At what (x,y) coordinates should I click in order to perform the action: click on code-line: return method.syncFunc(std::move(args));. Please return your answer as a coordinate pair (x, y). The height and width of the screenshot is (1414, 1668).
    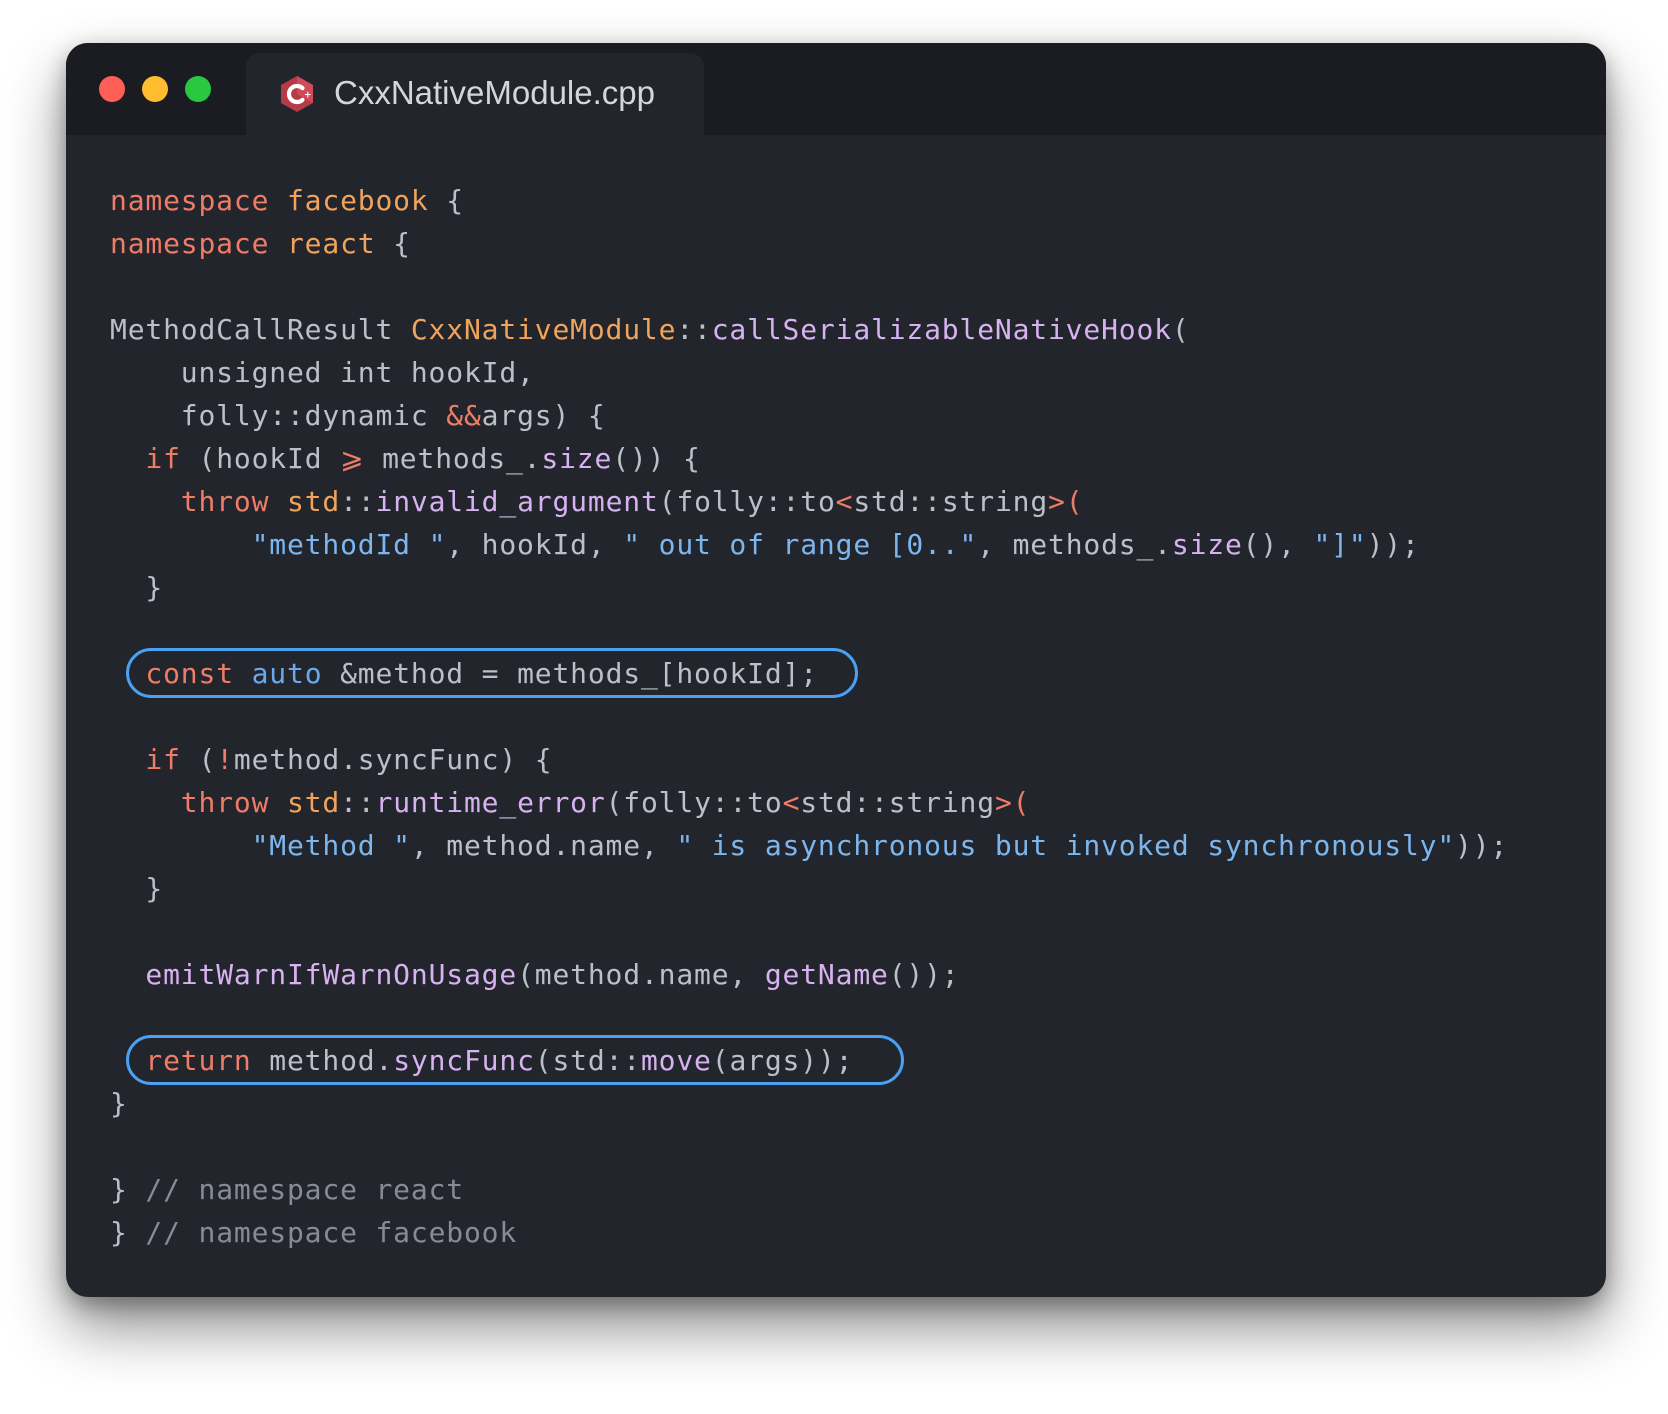
    Looking at the image, I should click on (809, 1060).